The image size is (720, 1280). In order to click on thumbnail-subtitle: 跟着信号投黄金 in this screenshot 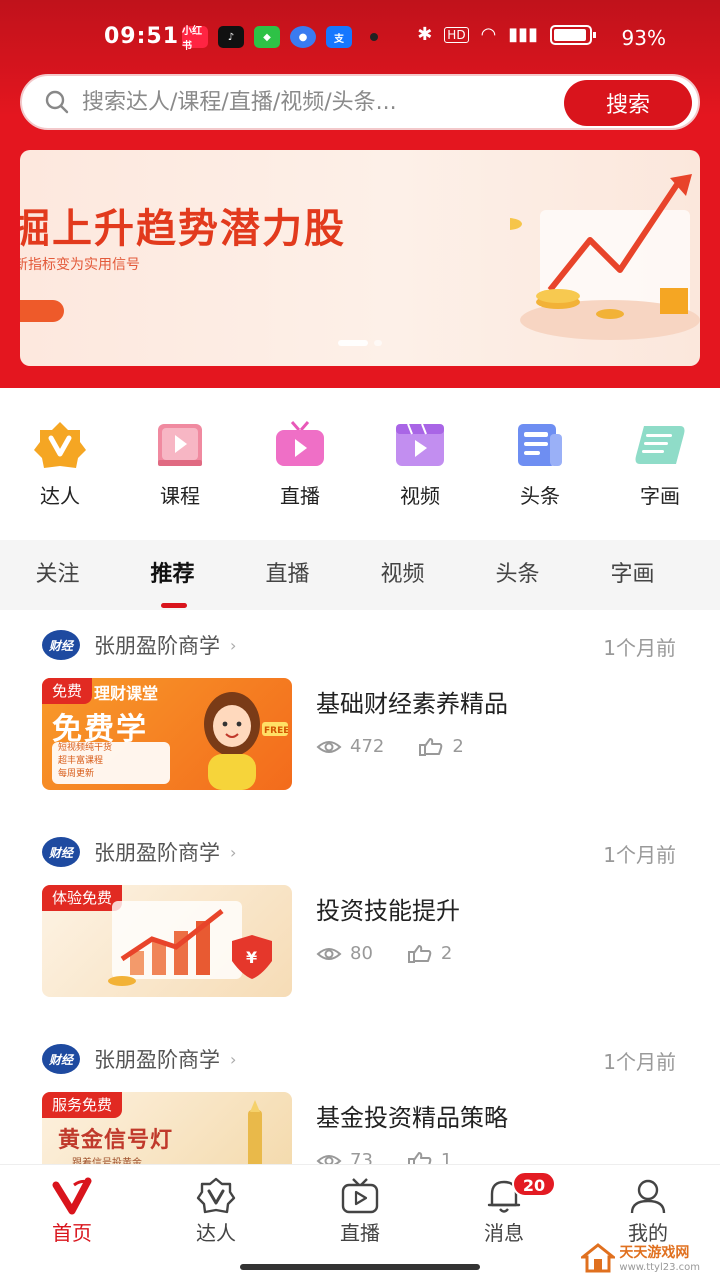, I will do `click(107, 1161)`.